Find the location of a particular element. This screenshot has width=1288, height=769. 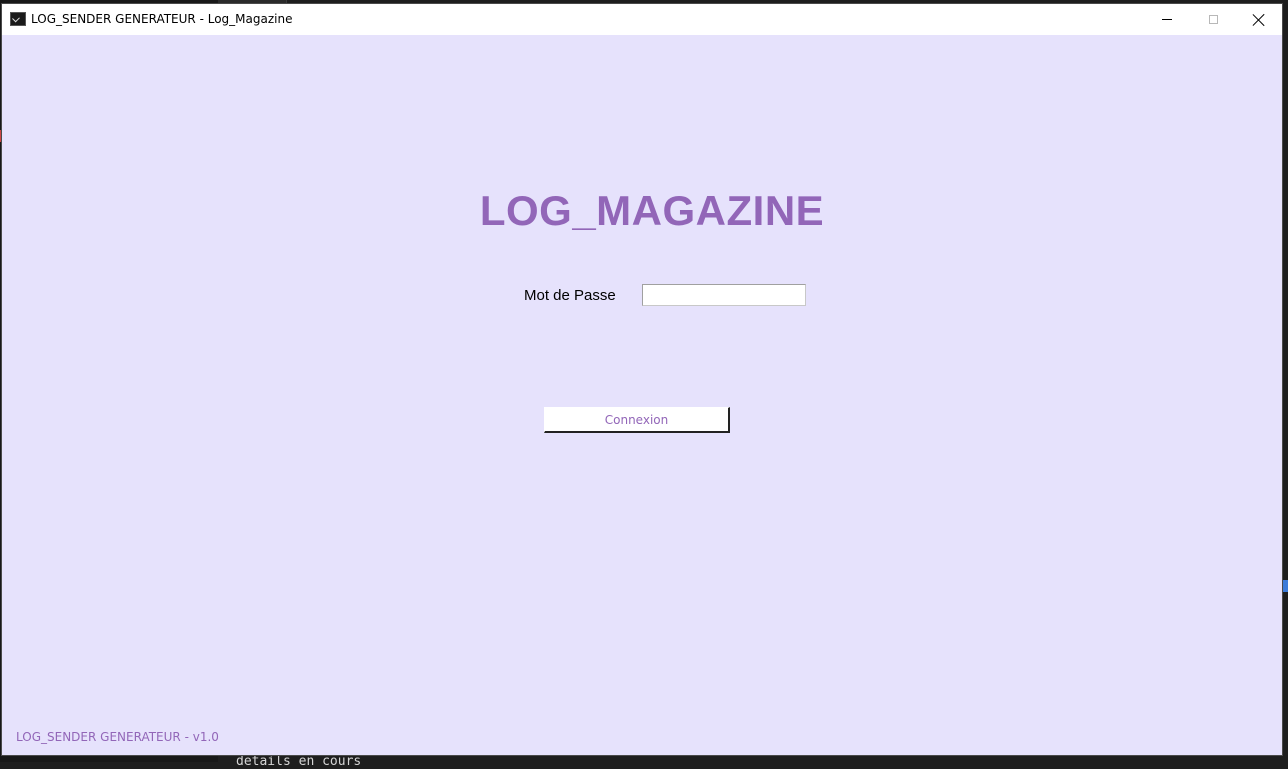

minimize-button is located at coordinates (1167, 19).